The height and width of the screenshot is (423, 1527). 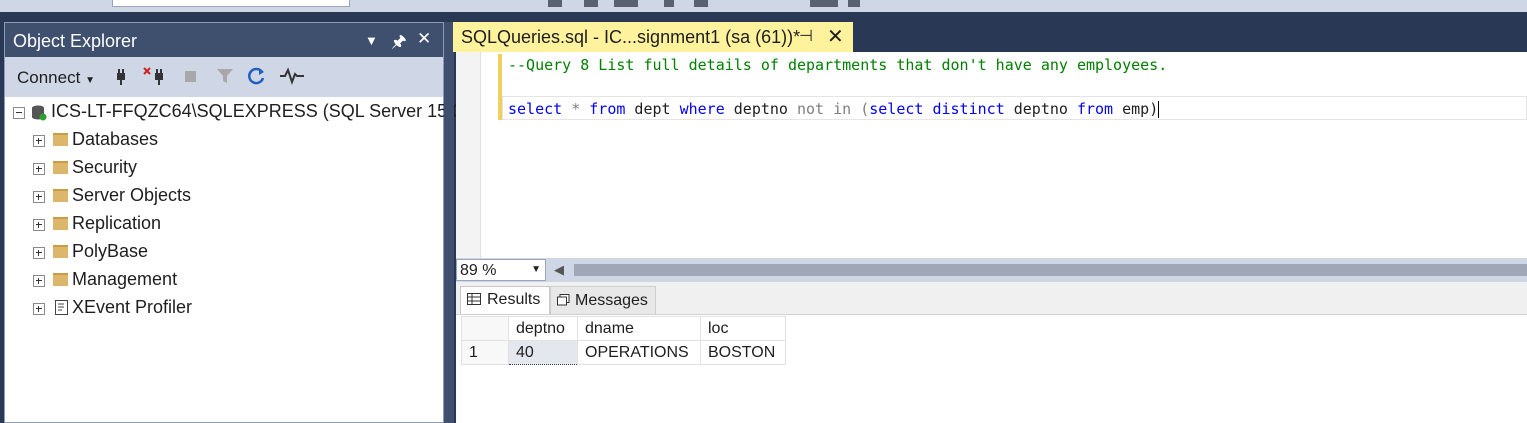 I want to click on panel-splitter, so click(x=449, y=222).